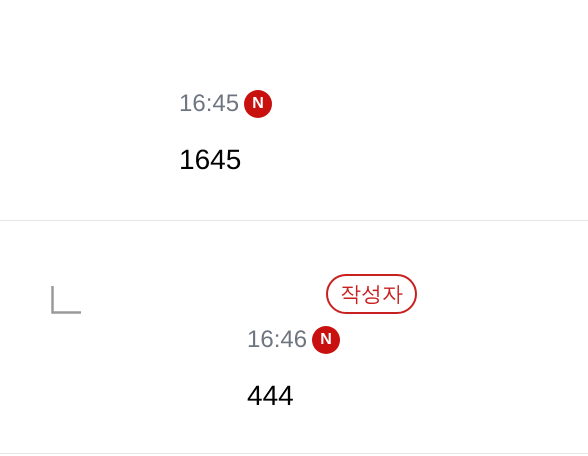  Describe the element at coordinates (210, 160) in the screenshot. I see `comment-text: 1645` at that location.